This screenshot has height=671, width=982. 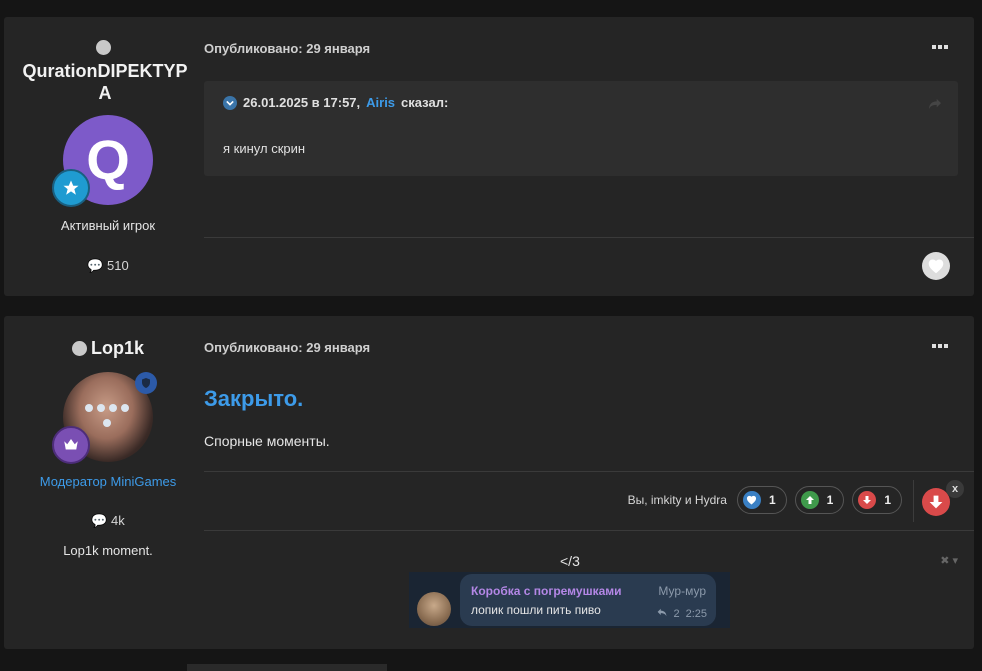 I want to click on star-rank-icon, so click(x=71, y=188).